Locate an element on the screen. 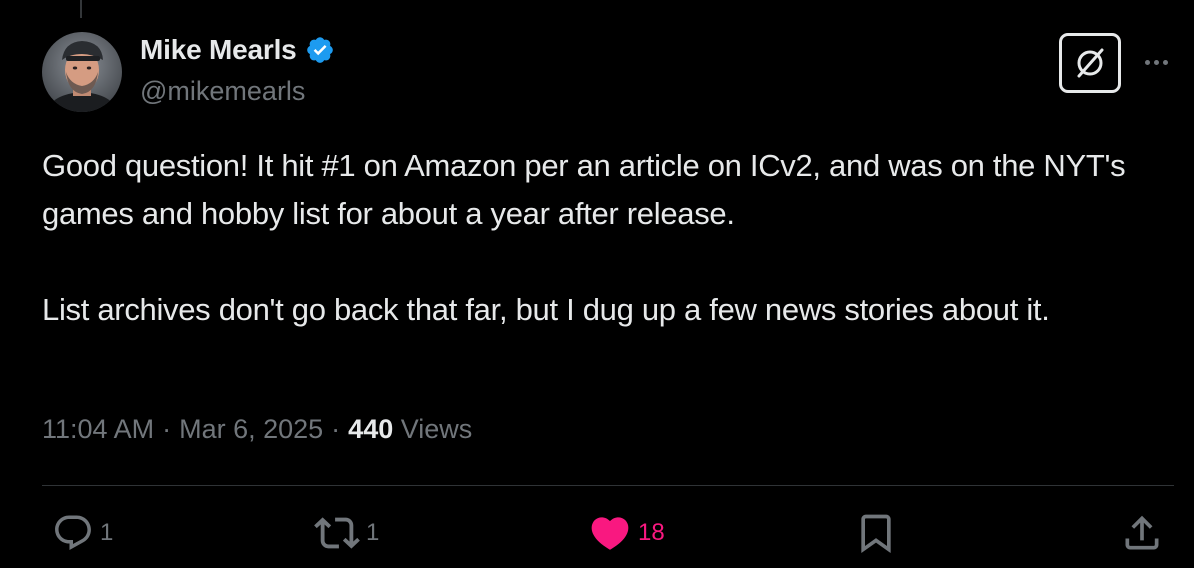 This screenshot has width=1194, height=568. share-button is located at coordinates (1142, 533).